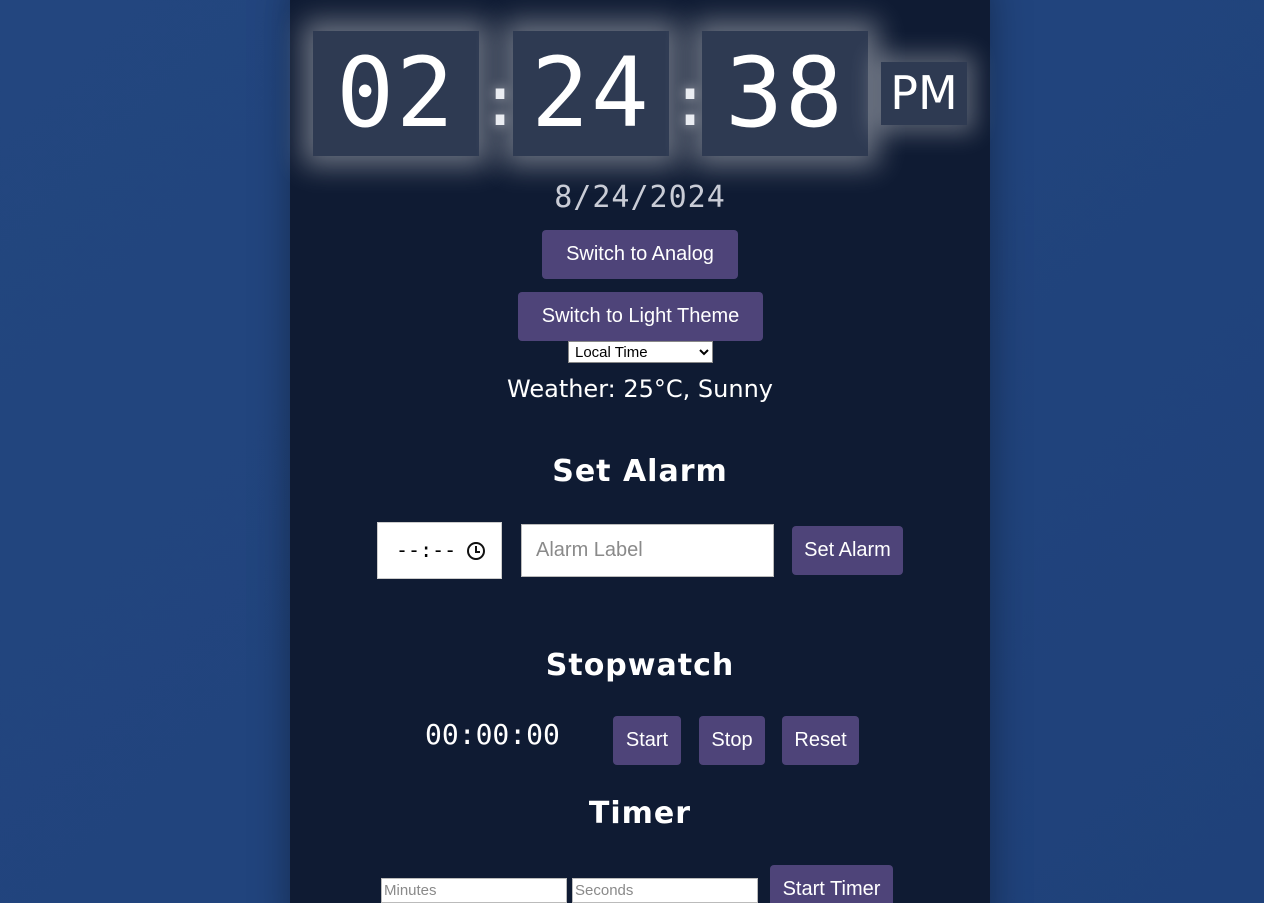 The height and width of the screenshot is (903, 1264). What do you see at coordinates (665, 890) in the screenshot?
I see `timer-seconds-input` at bounding box center [665, 890].